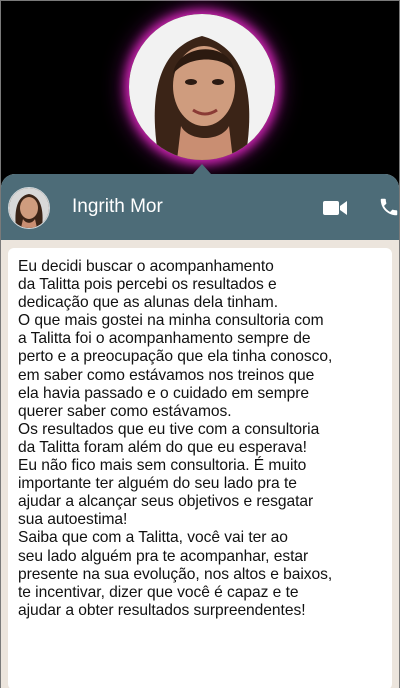 The image size is (400, 688). Describe the element at coordinates (202, 169) in the screenshot. I see `bubble-pointer` at that location.